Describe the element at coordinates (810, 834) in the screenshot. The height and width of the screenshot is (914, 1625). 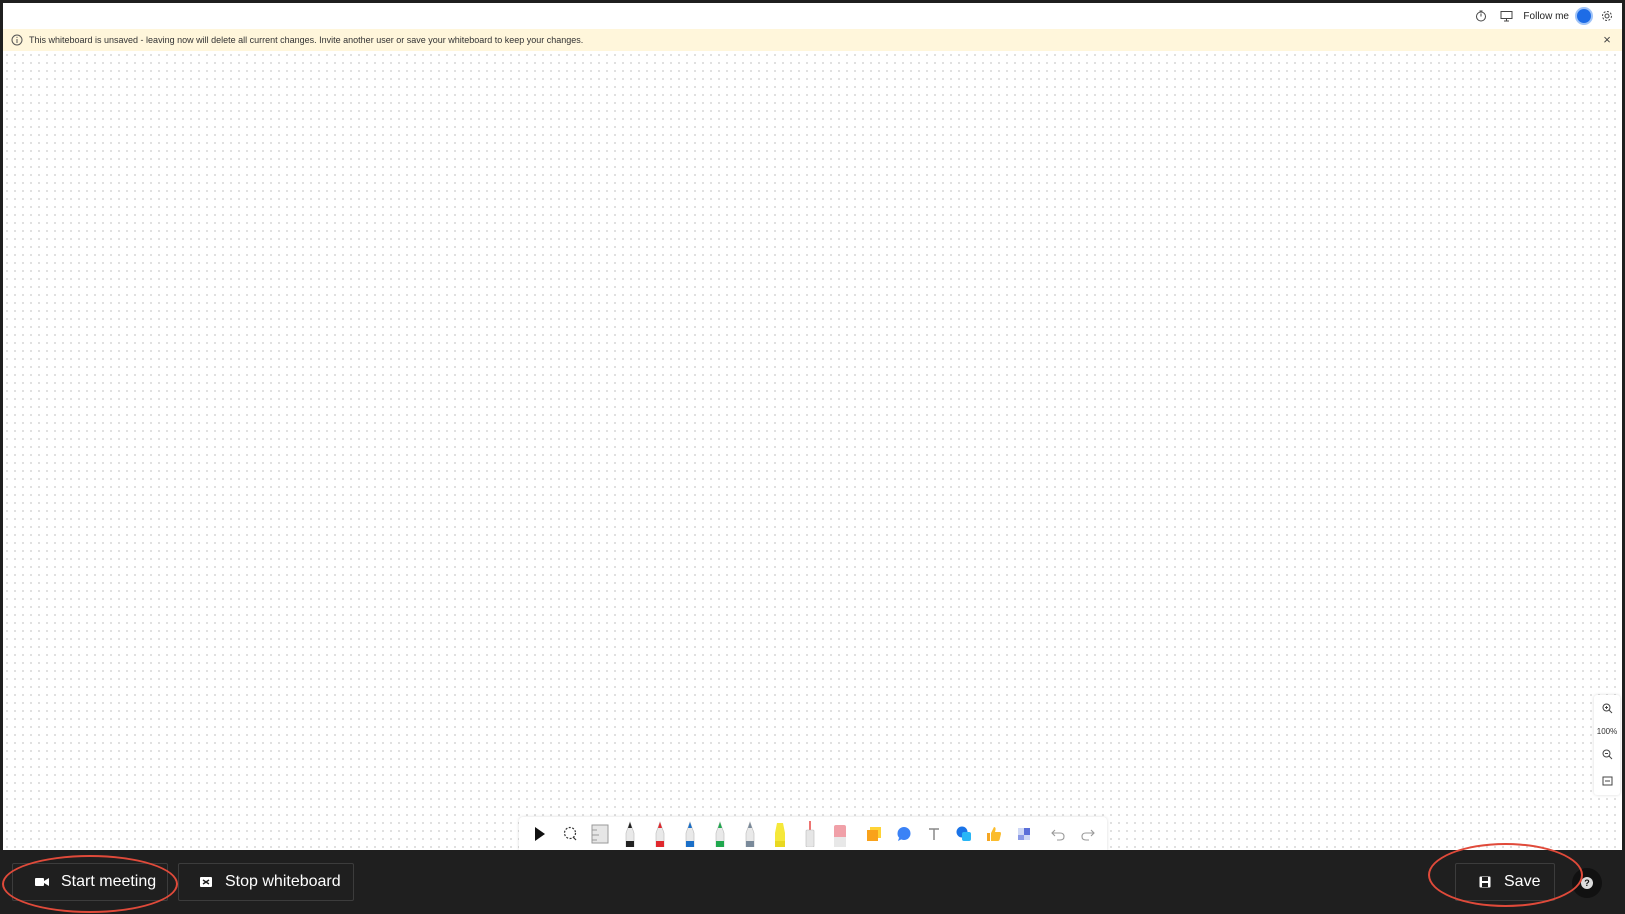
I see `laser-pointer-icon` at that location.